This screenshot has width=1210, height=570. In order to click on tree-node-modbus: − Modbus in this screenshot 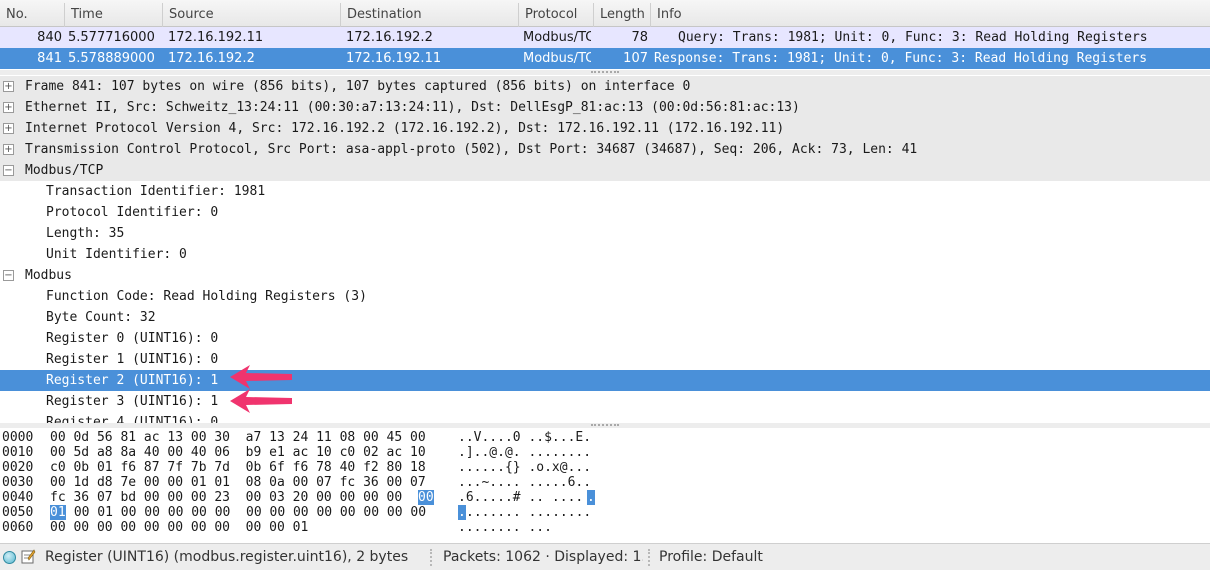, I will do `click(605, 275)`.